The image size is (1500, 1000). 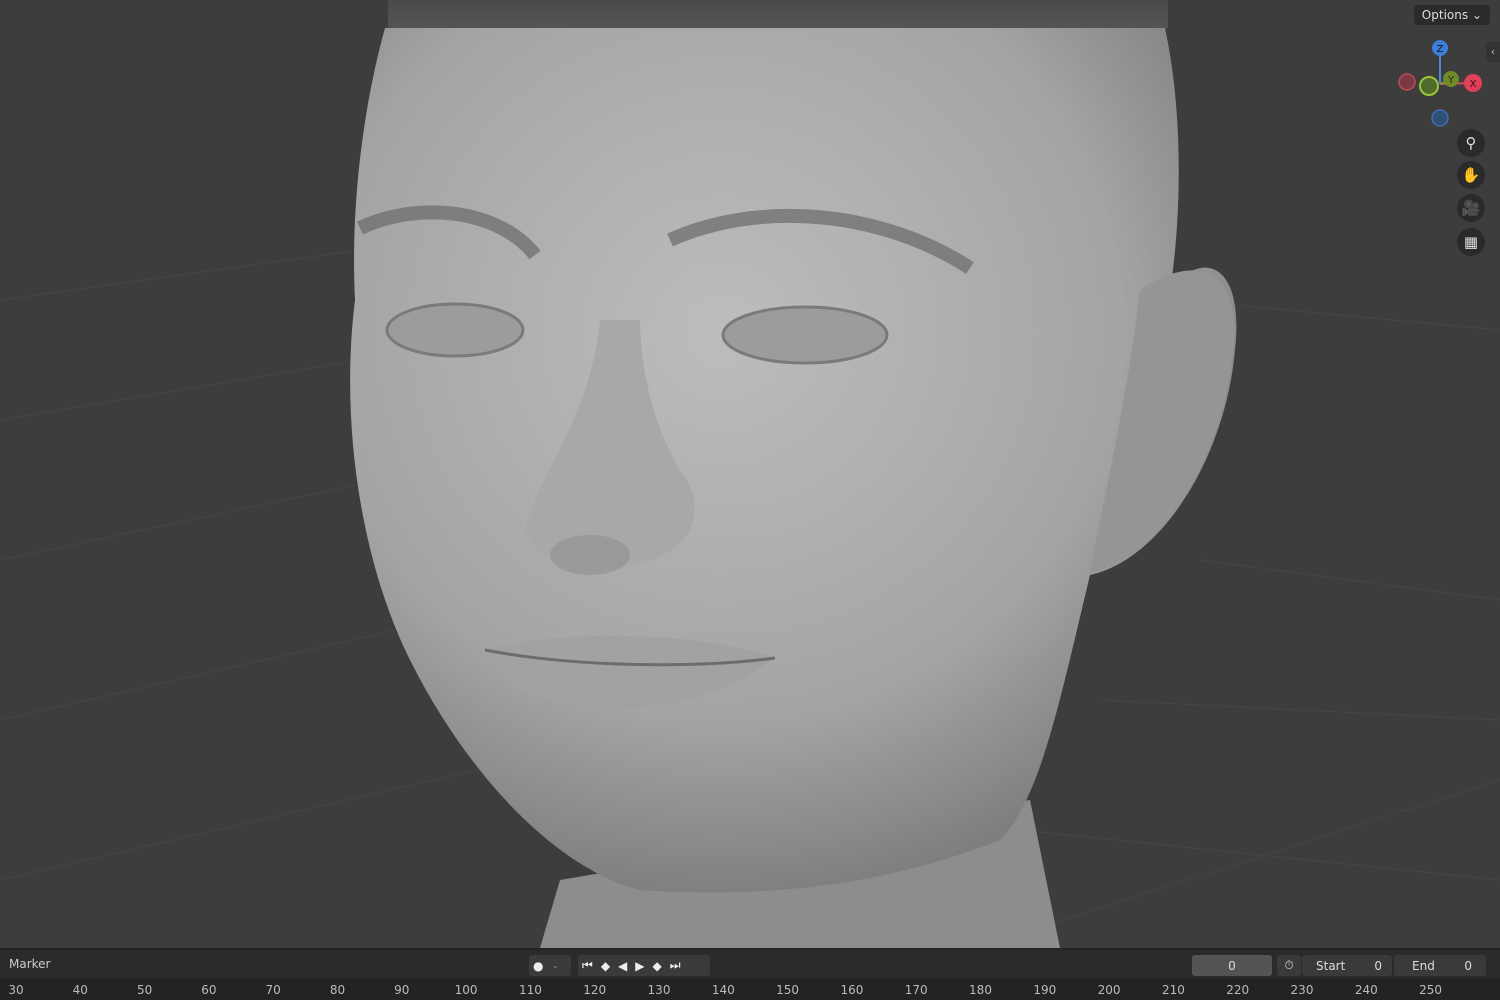 I want to click on ruler-tick: 30, so click(x=16, y=990).